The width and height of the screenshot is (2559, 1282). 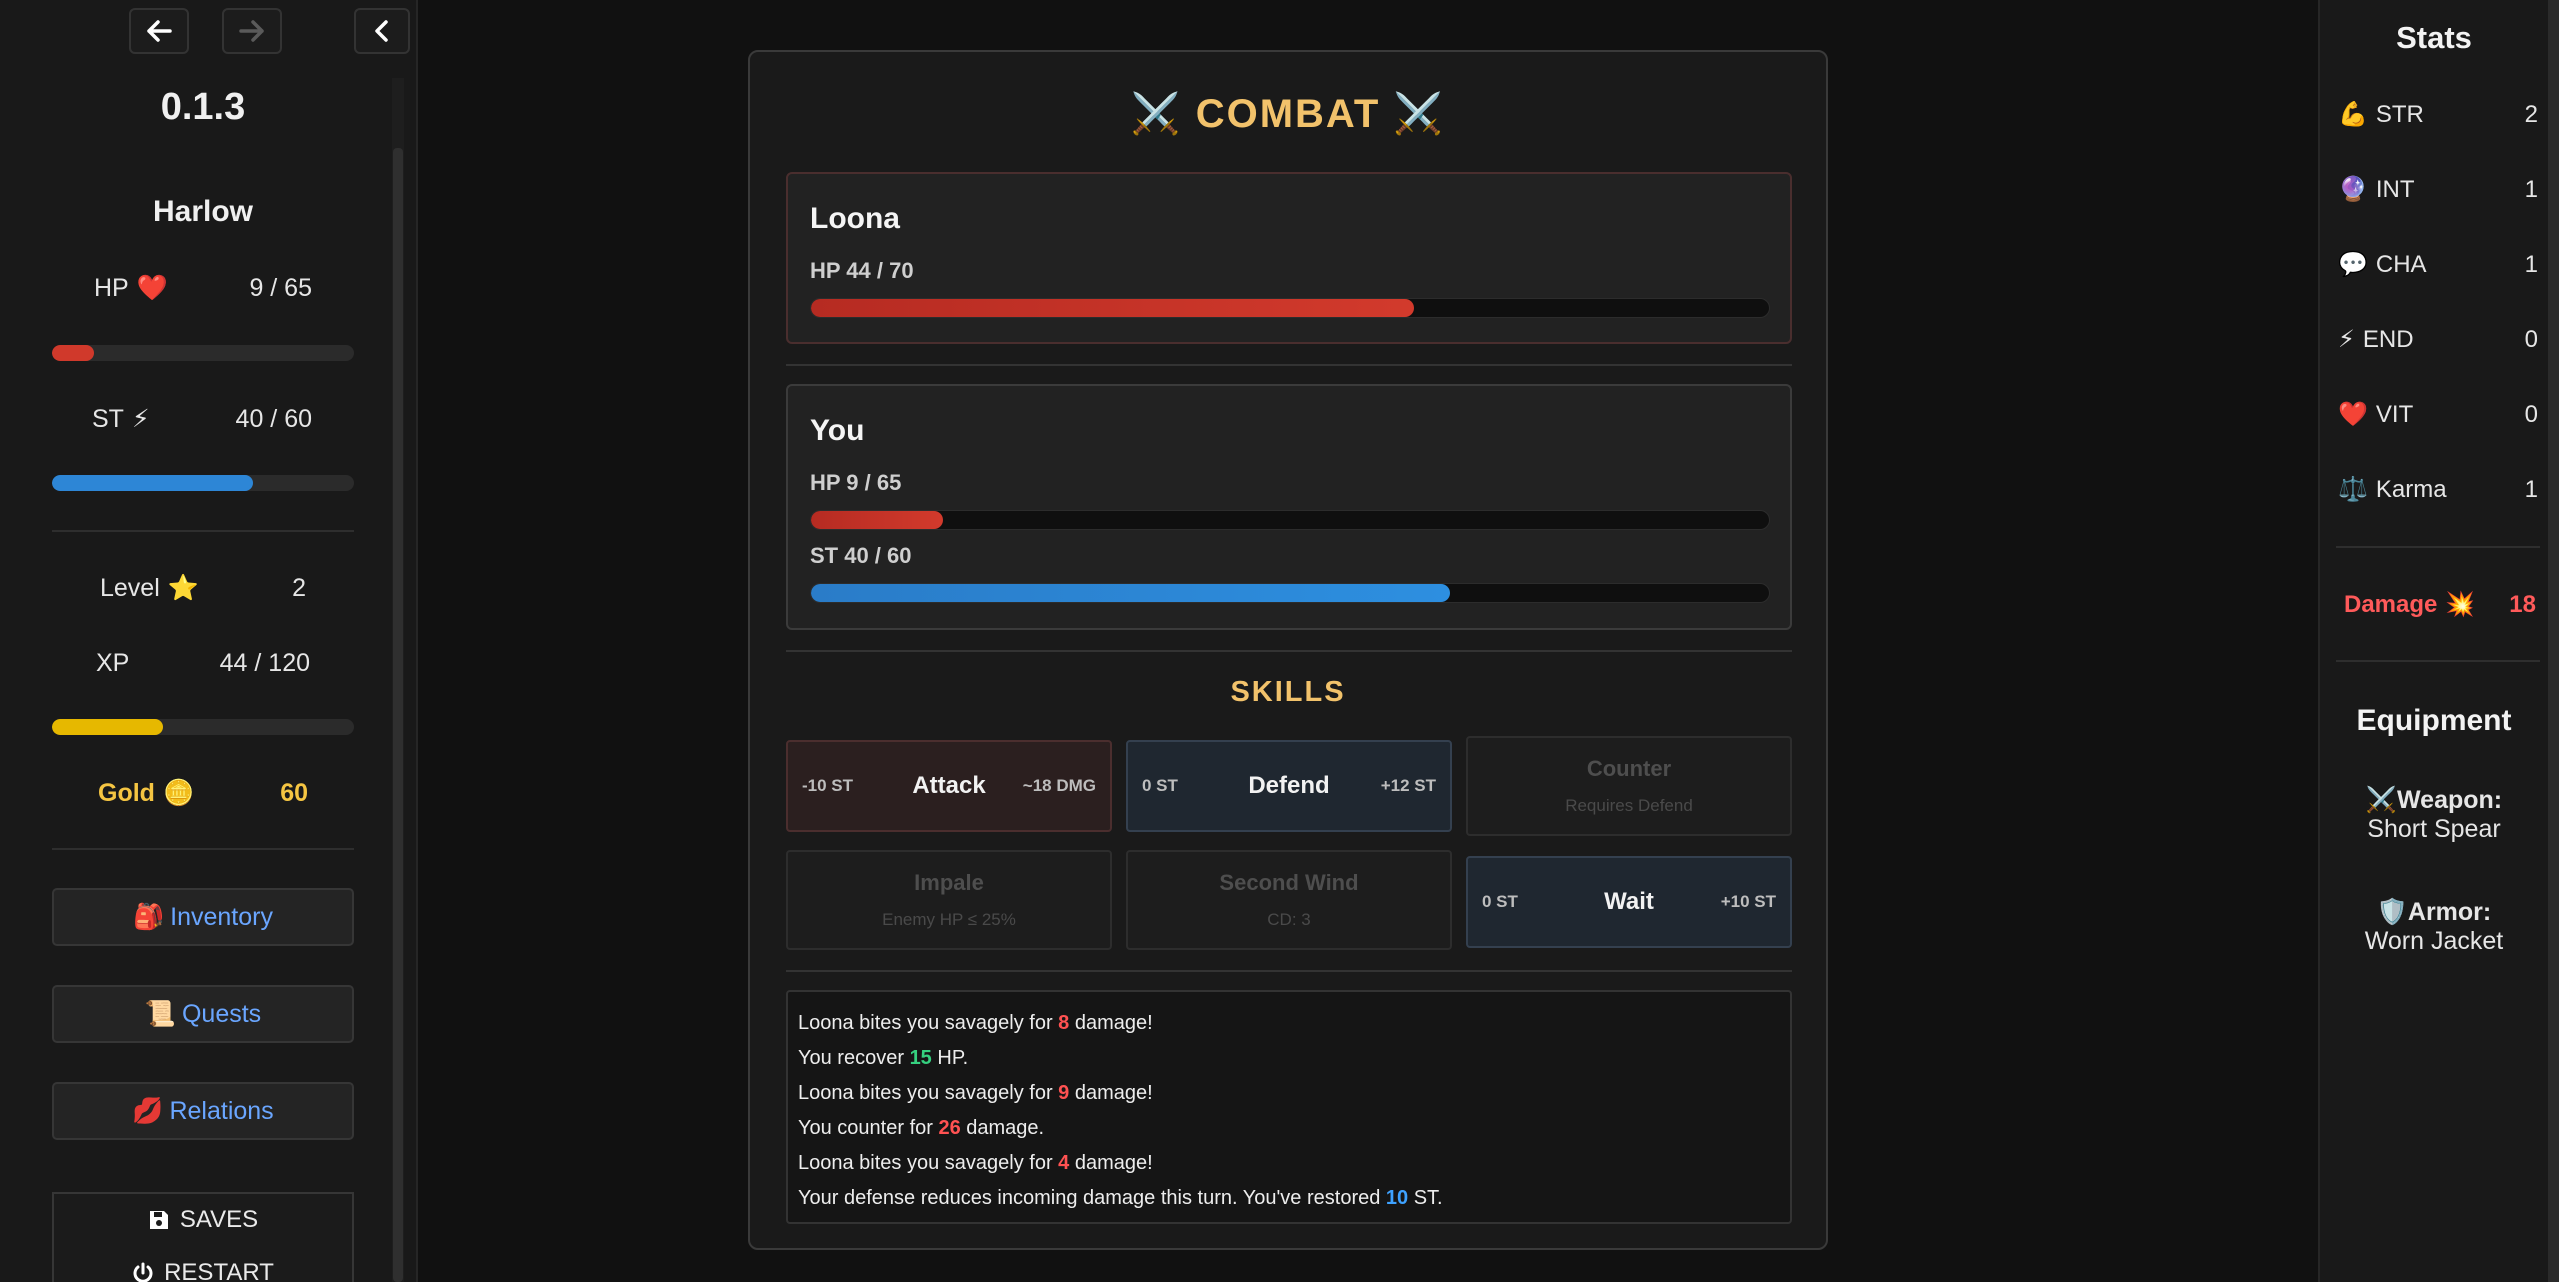 What do you see at coordinates (2399, 114) in the screenshot?
I see `stat-label: STR` at bounding box center [2399, 114].